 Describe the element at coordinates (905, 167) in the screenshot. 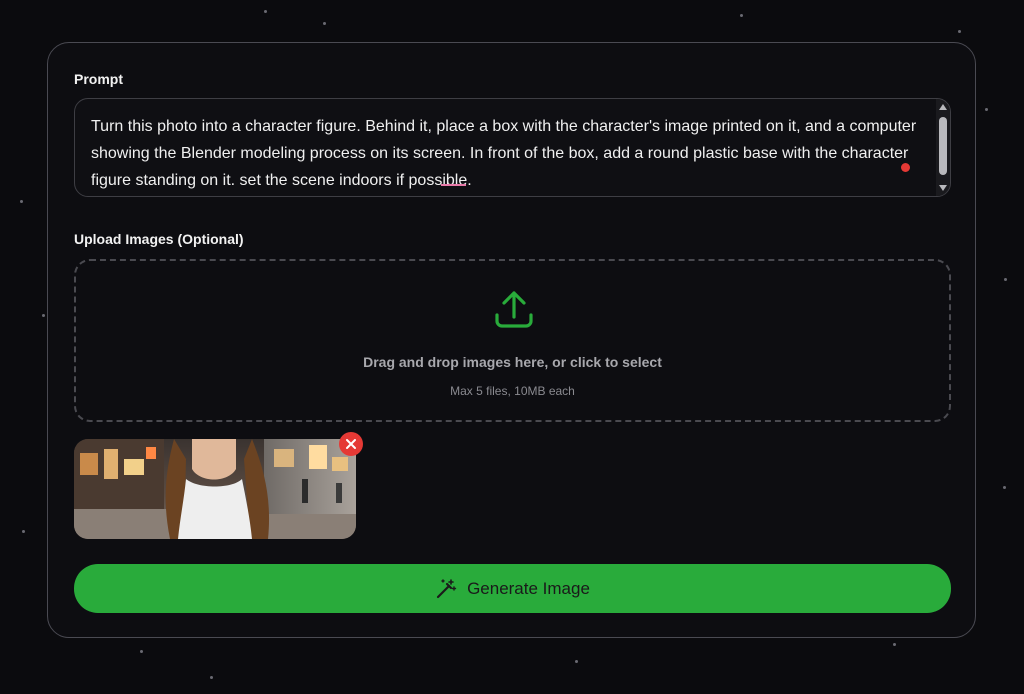

I see `grammar-indicator-icon` at that location.